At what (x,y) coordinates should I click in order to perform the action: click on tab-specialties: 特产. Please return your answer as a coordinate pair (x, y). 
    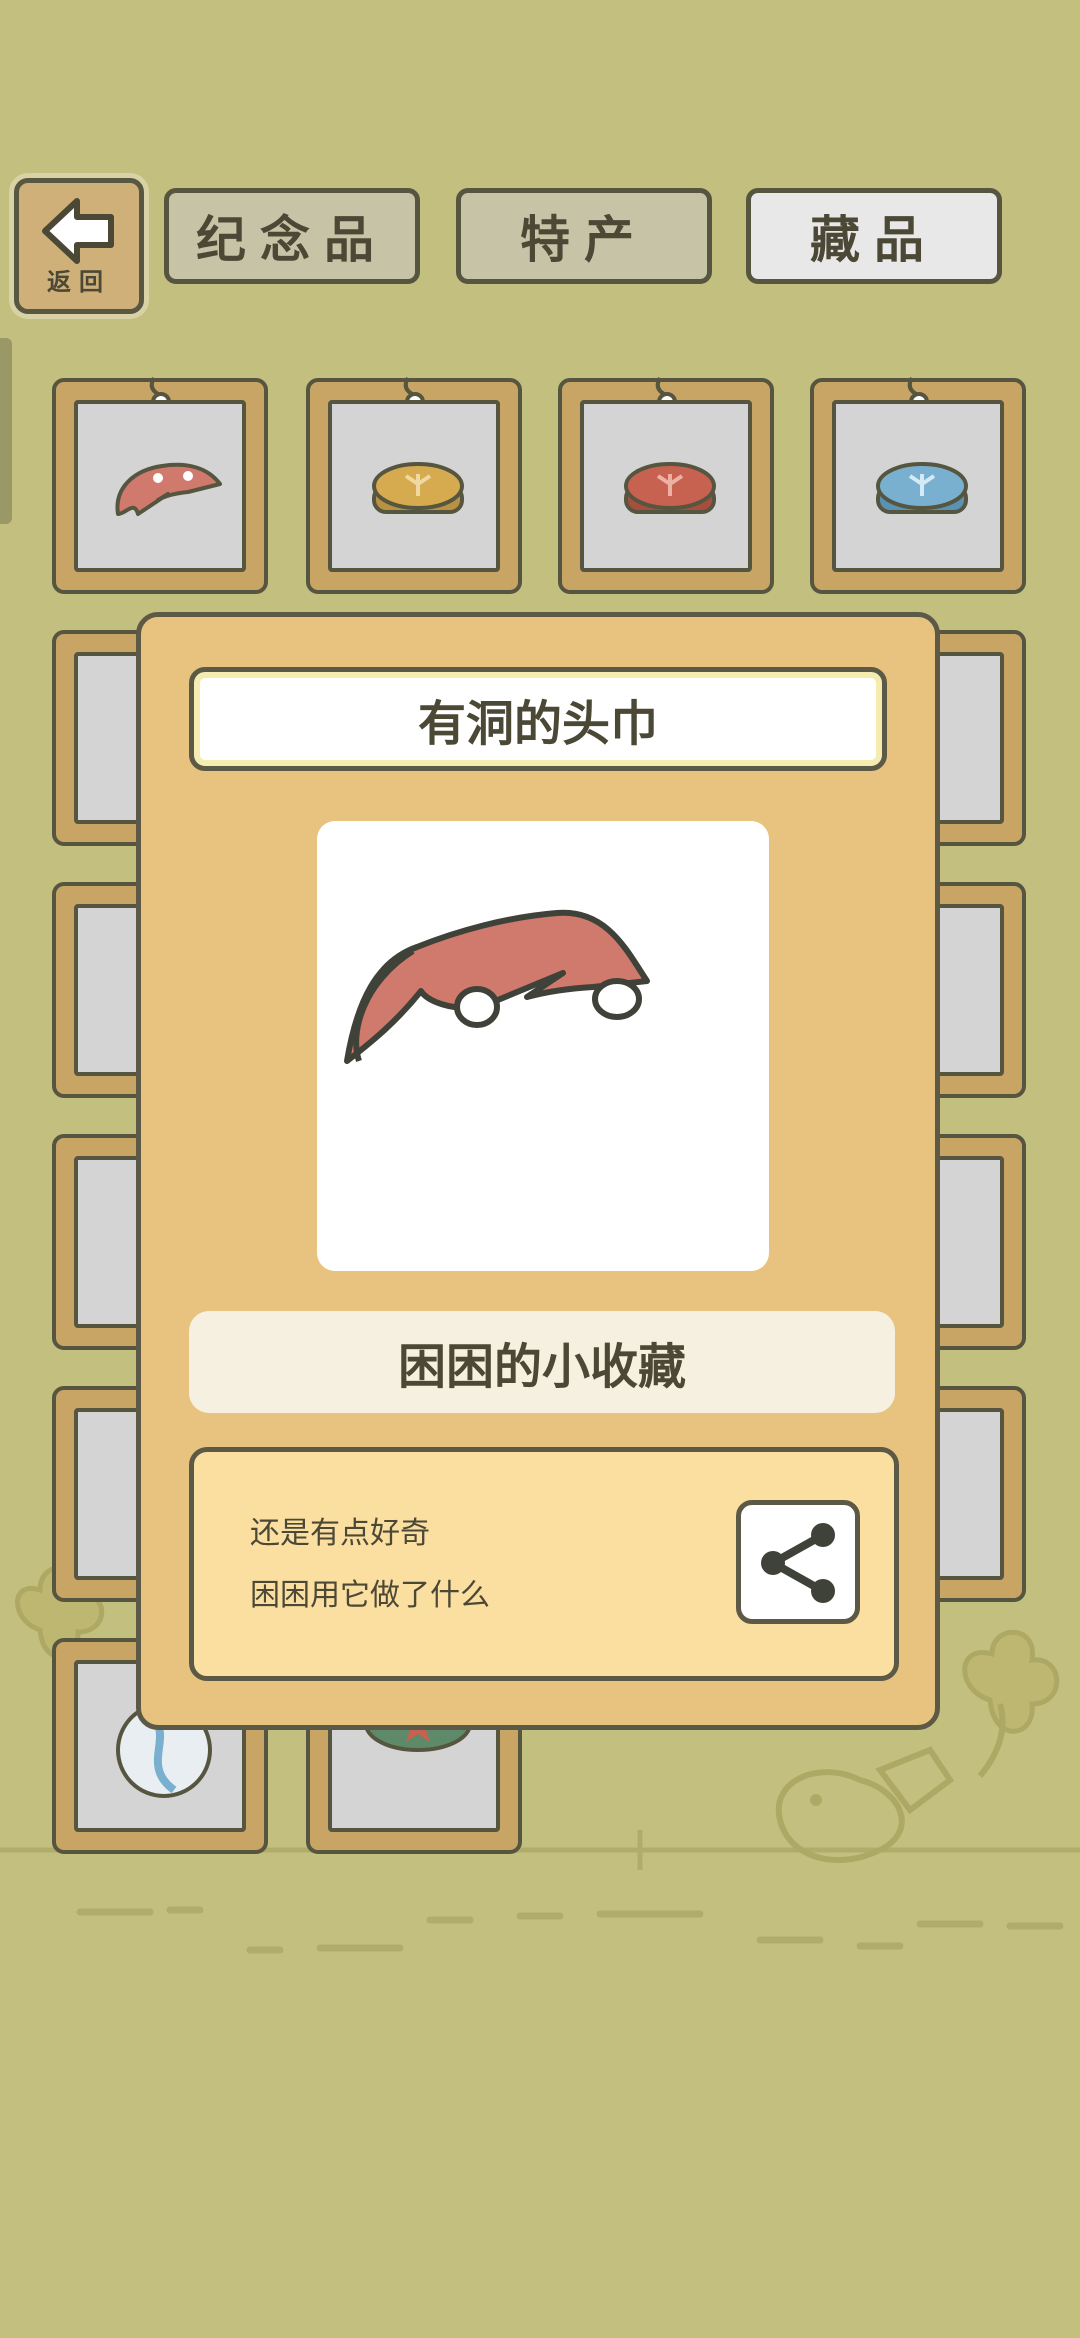
    Looking at the image, I should click on (584, 236).